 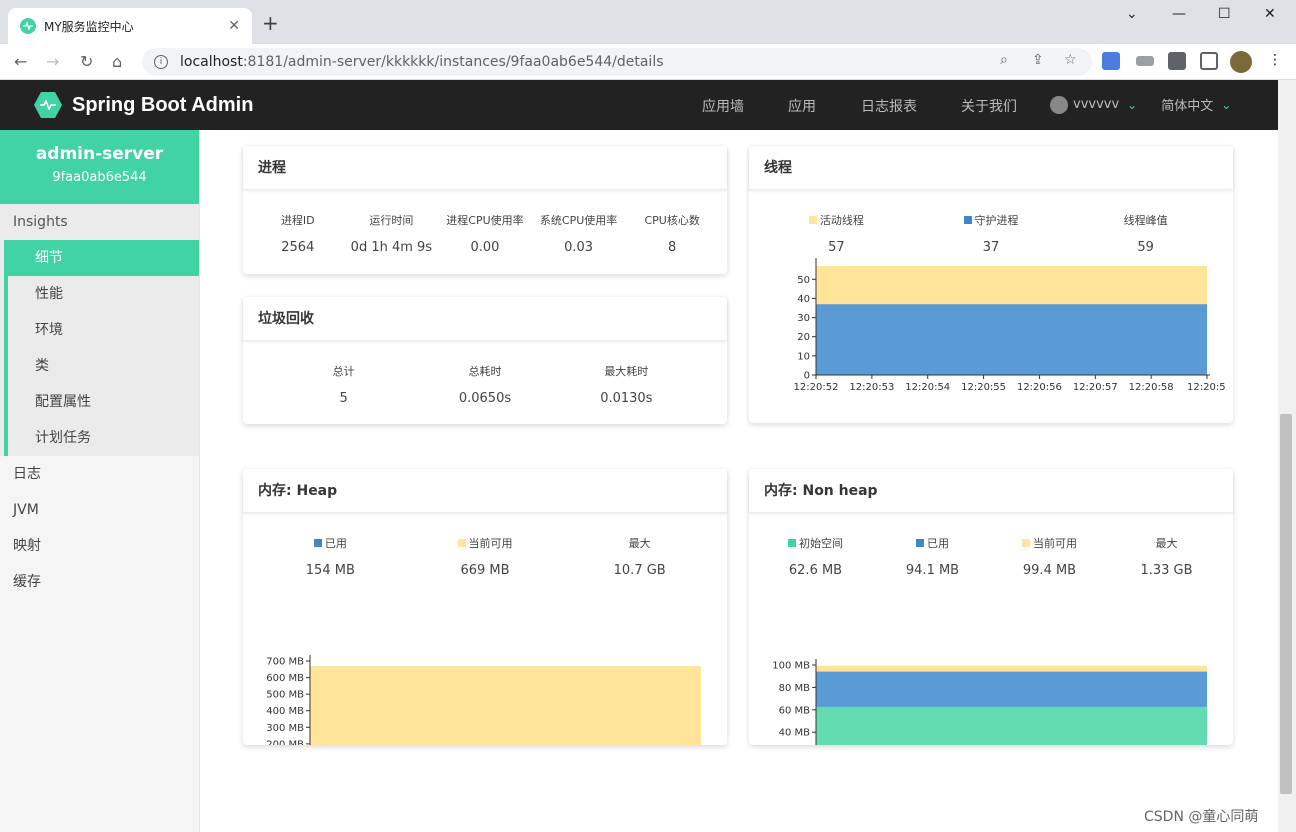 What do you see at coordinates (161, 62) in the screenshot?
I see `site-info-icon: i` at bounding box center [161, 62].